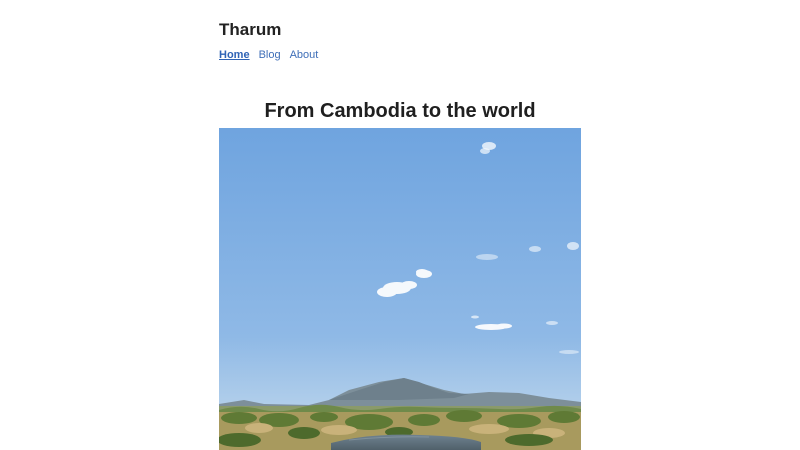  I want to click on nav-link-home: Home, so click(234, 55).